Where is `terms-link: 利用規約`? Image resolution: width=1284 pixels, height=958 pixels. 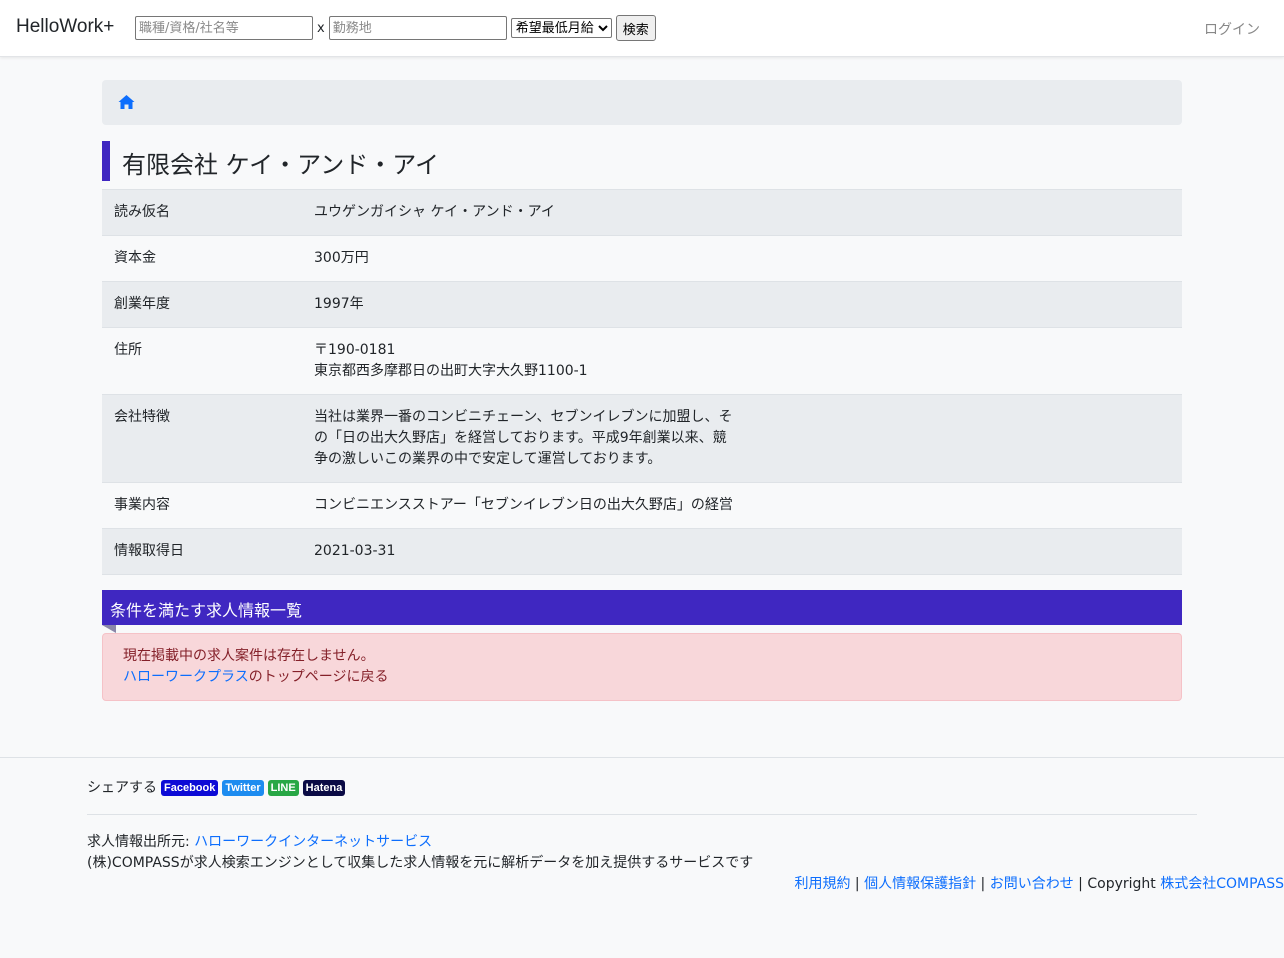
terms-link: 利用規約 is located at coordinates (822, 884).